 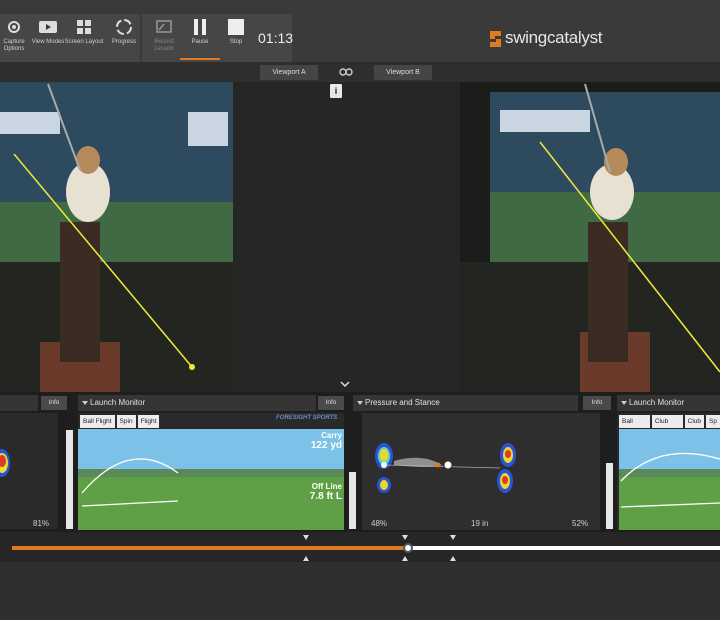 What do you see at coordinates (336, 91) in the screenshot?
I see `info-icon: i` at bounding box center [336, 91].